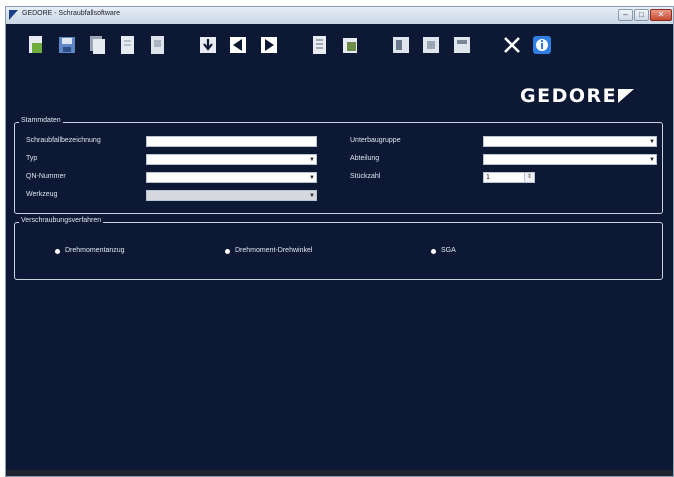 The height and width of the screenshot is (477, 674). Describe the element at coordinates (32, 158) in the screenshot. I see `typ-label: Typ` at that location.